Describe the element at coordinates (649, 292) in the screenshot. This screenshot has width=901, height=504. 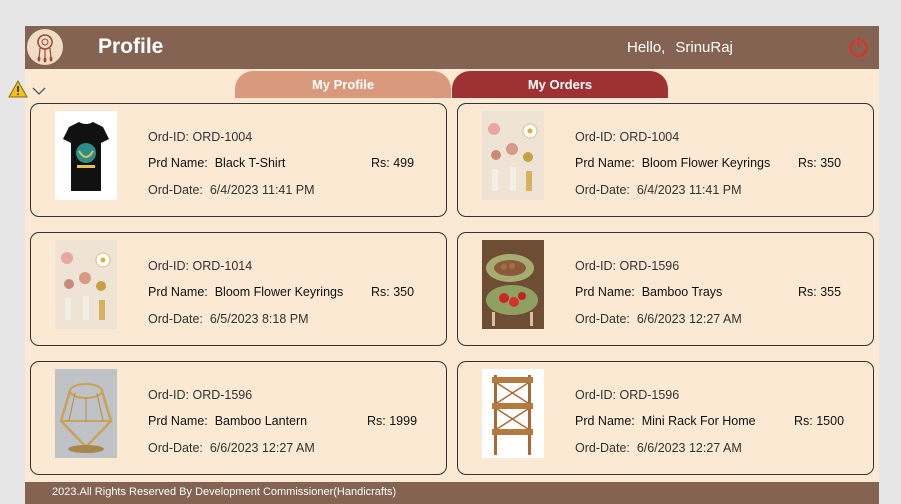
I see `product-name: Prd Name: Bamboo Trays` at that location.